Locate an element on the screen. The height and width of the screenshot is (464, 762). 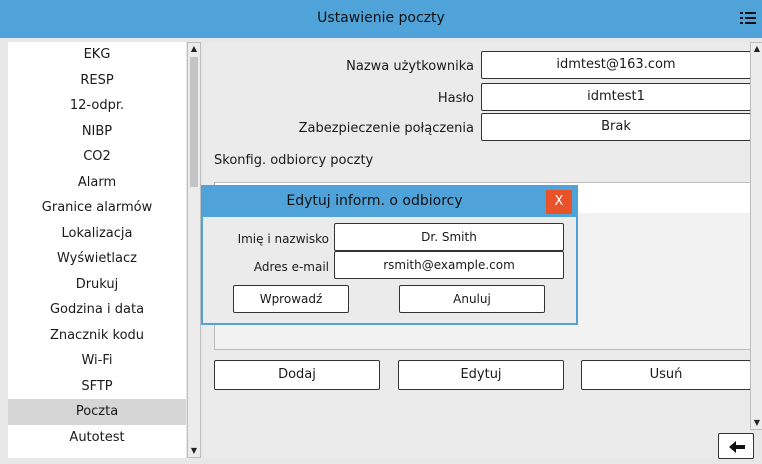
sidebar-item-12-lead: 12-odpr. is located at coordinates (97, 106).